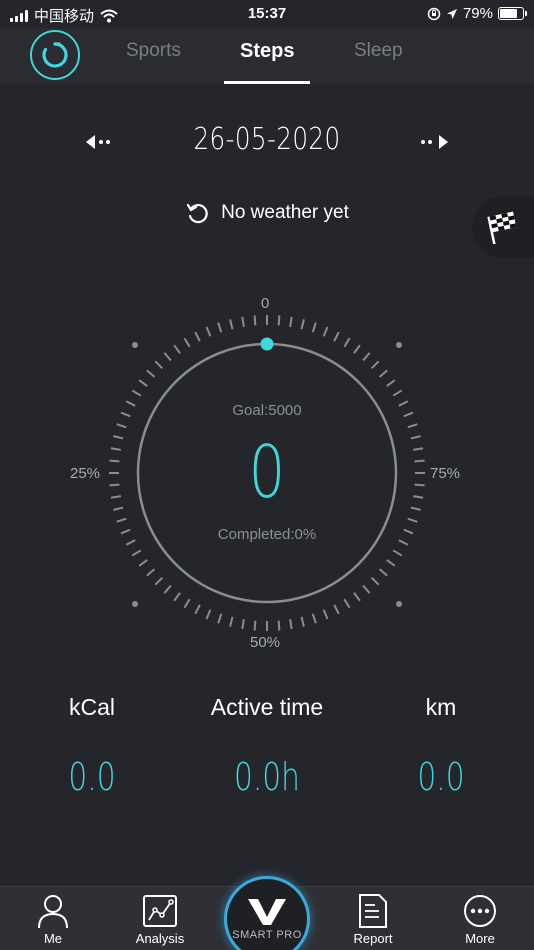  Describe the element at coordinates (53, 938) in the screenshot. I see `nav-me-label: Me` at that location.